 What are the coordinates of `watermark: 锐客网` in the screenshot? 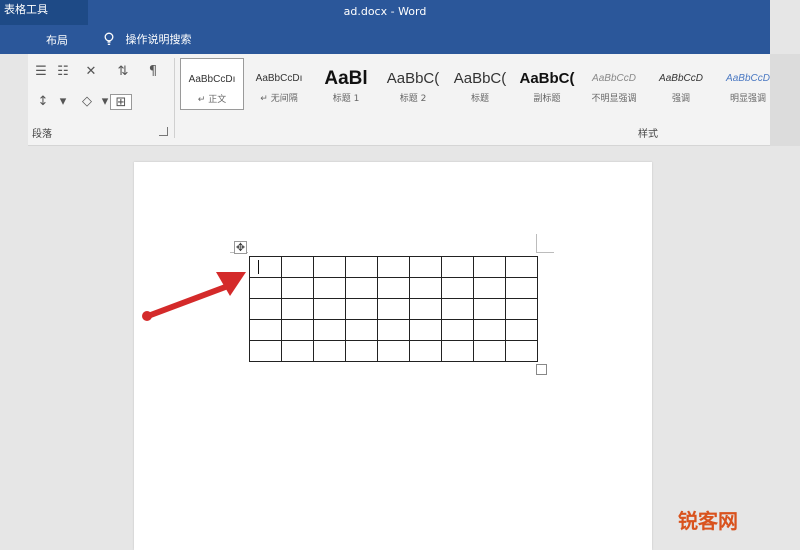 It's located at (708, 521).